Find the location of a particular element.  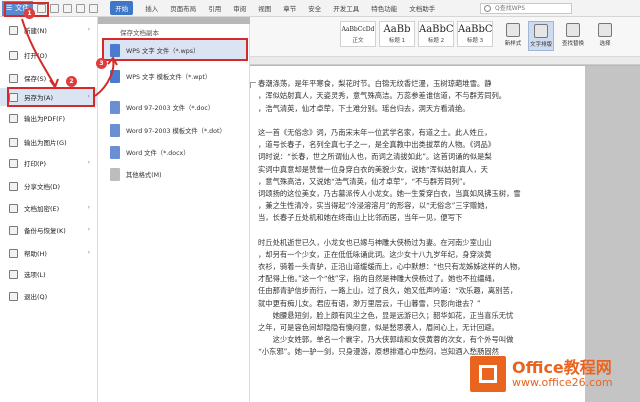

text-layout-button: 文字排版 is located at coordinates (541, 36).